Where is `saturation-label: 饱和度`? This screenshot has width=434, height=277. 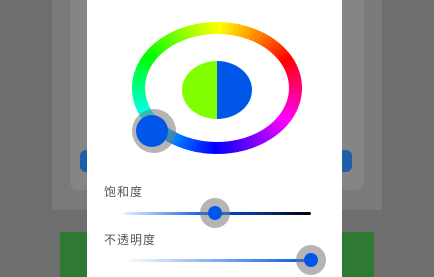 saturation-label: 饱和度 is located at coordinates (124, 192).